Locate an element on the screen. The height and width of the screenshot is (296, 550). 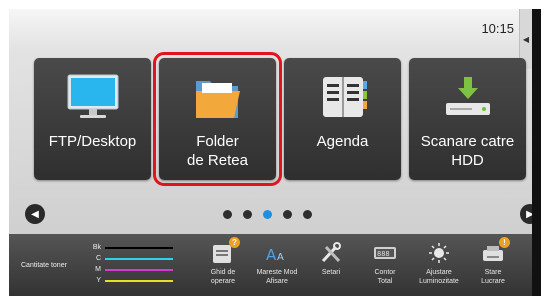
tile-folder-retea: Folder de Retea is located at coordinates (217, 119).